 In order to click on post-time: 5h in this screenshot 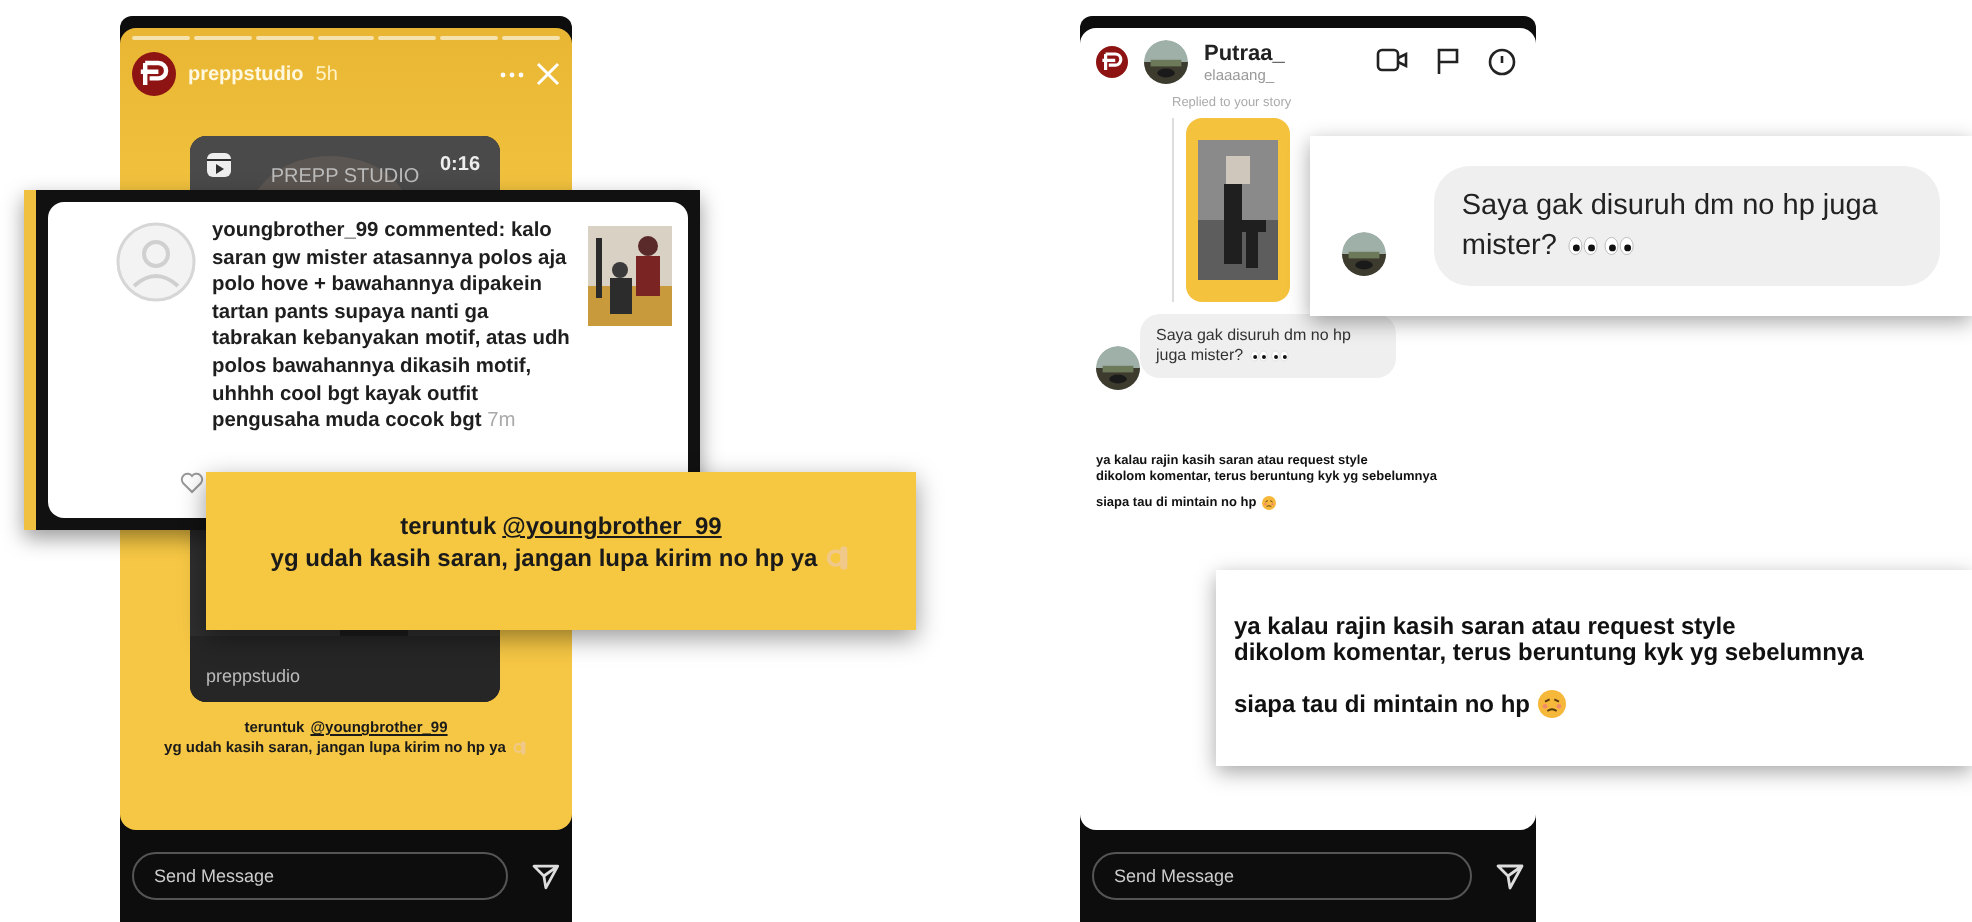, I will do `click(326, 74)`.